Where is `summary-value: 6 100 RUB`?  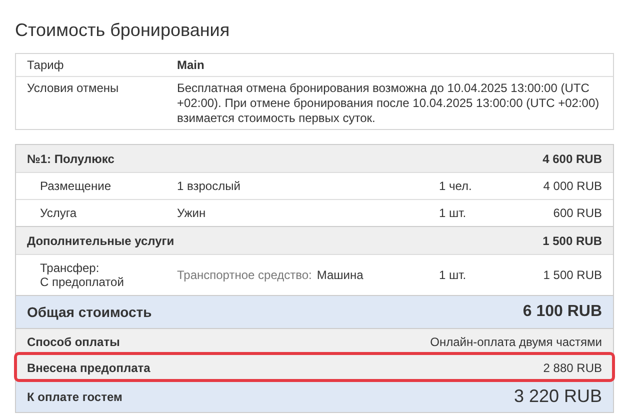
summary-value: 6 100 RUB is located at coordinates (562, 312).